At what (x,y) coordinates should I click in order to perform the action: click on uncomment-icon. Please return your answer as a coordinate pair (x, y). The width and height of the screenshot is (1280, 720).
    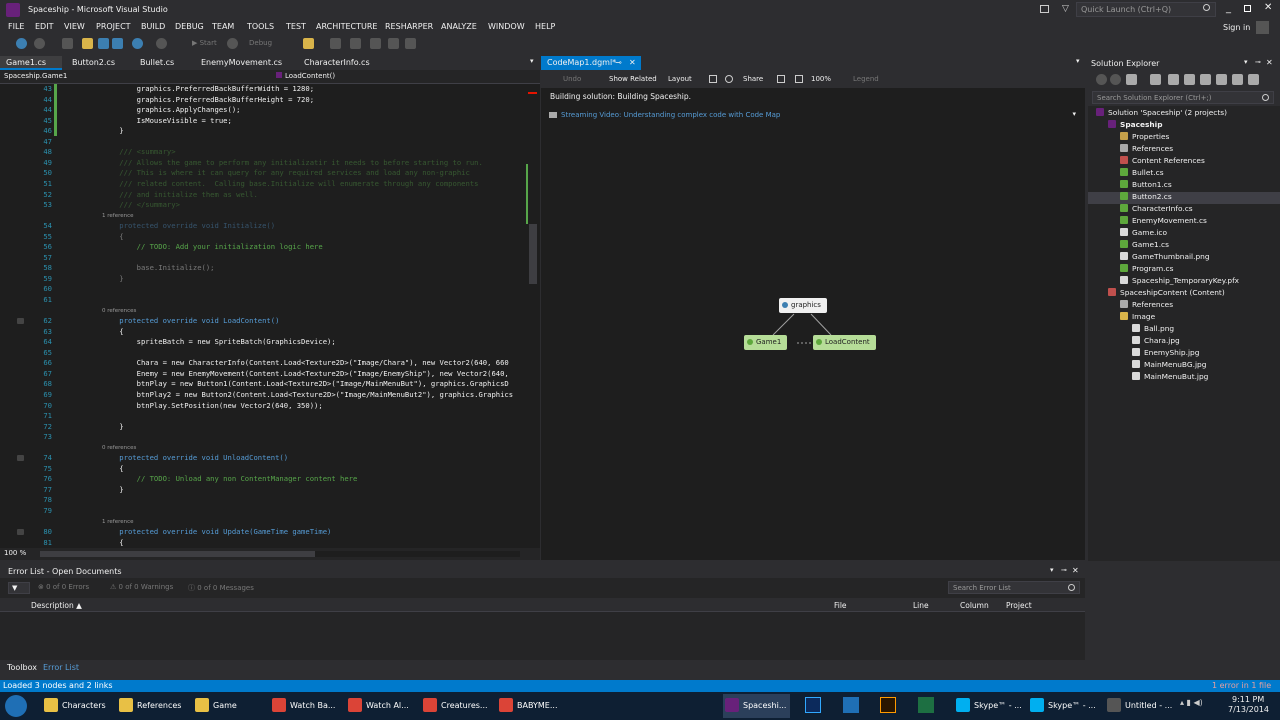
    Looking at the image, I should click on (410, 43).